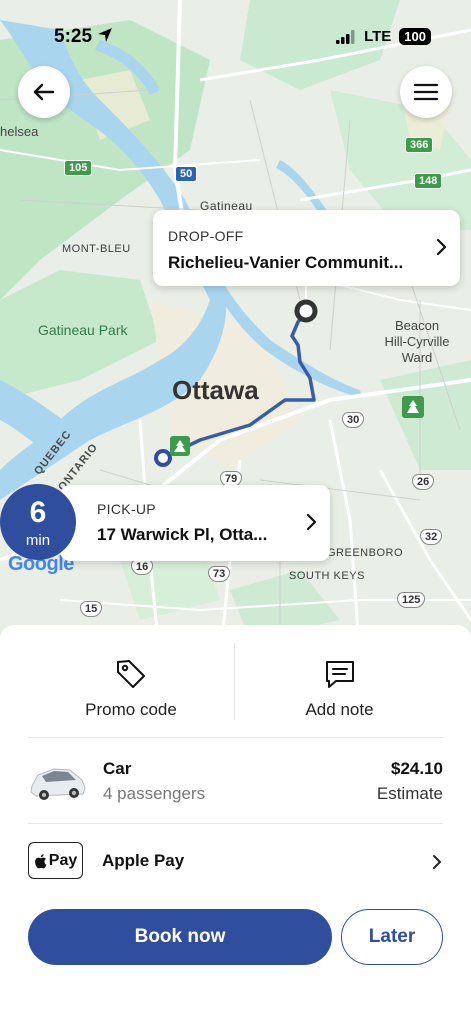 Image resolution: width=471 pixels, height=1024 pixels. Describe the element at coordinates (58, 784) in the screenshot. I see `car-icon` at that location.